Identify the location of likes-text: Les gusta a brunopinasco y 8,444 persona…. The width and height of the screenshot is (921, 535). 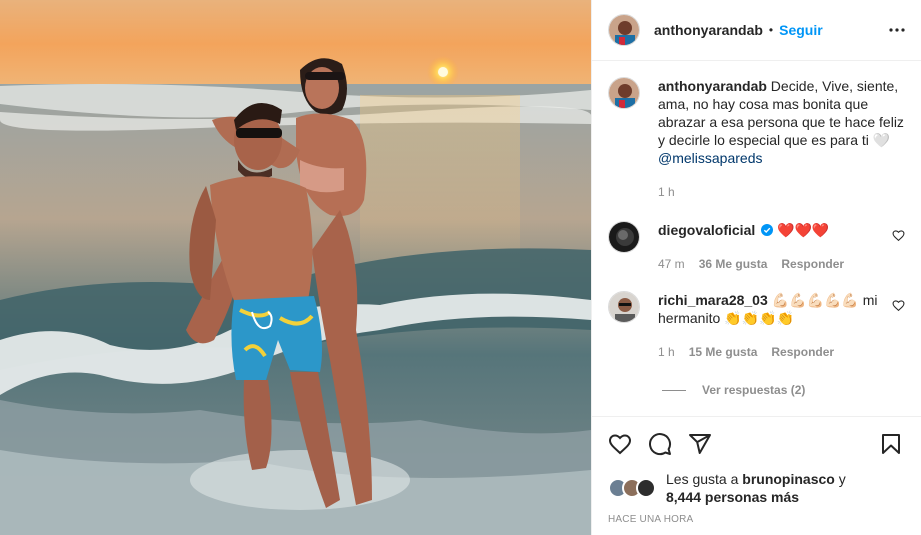
(756, 488).